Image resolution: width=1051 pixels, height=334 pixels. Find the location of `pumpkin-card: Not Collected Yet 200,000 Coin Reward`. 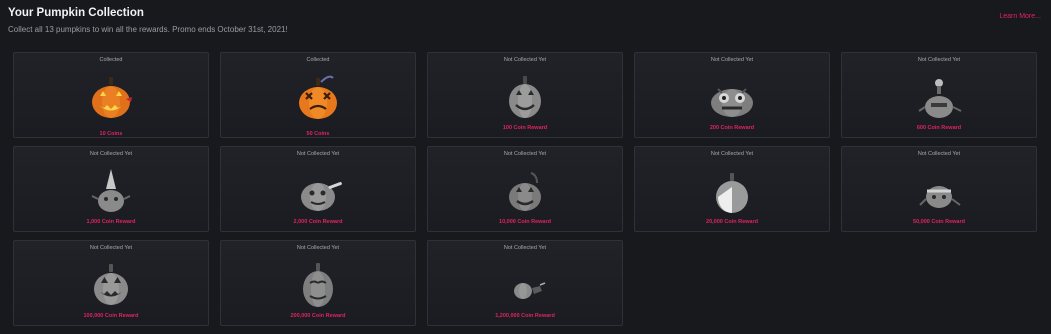

pumpkin-card: Not Collected Yet 200,000 Coin Reward is located at coordinates (318, 283).